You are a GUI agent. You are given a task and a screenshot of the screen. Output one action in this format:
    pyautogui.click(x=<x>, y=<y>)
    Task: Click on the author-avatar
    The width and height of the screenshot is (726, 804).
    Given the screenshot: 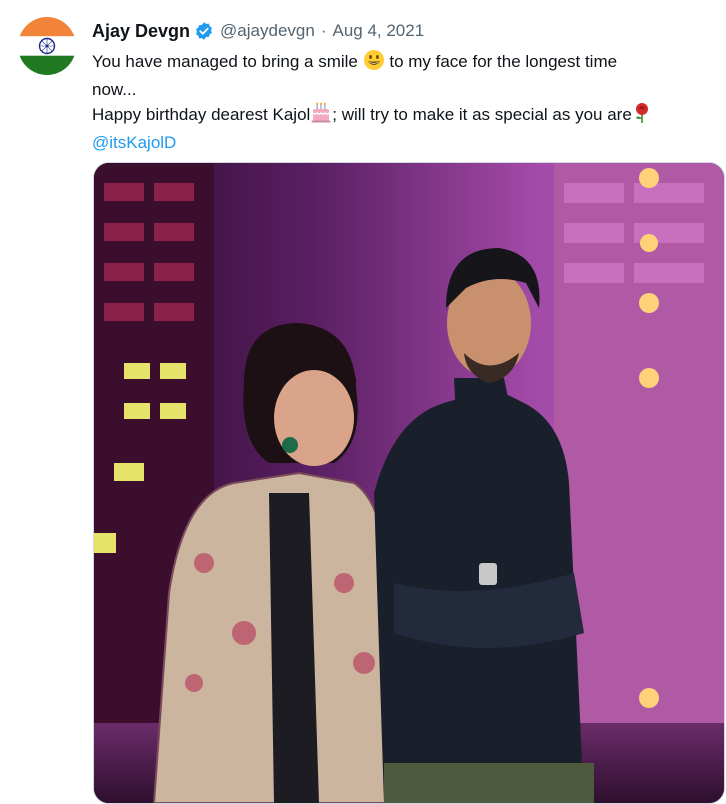 What is the action you would take?
    pyautogui.click(x=47, y=46)
    